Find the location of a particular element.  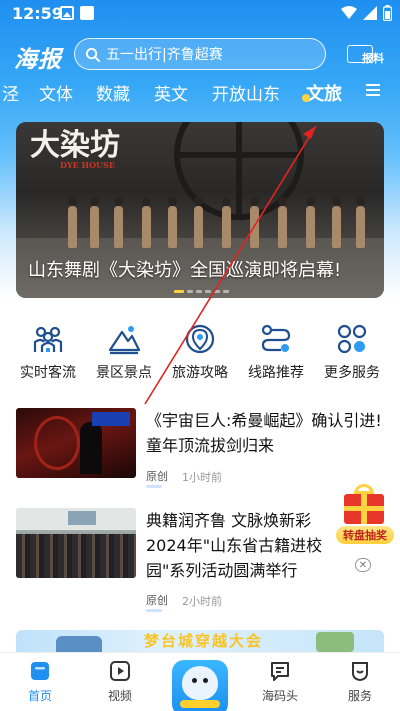

quick-services: 实时客流 景区景点 旅游攻略 线路推荐 更多服务 is located at coordinates (200, 353).